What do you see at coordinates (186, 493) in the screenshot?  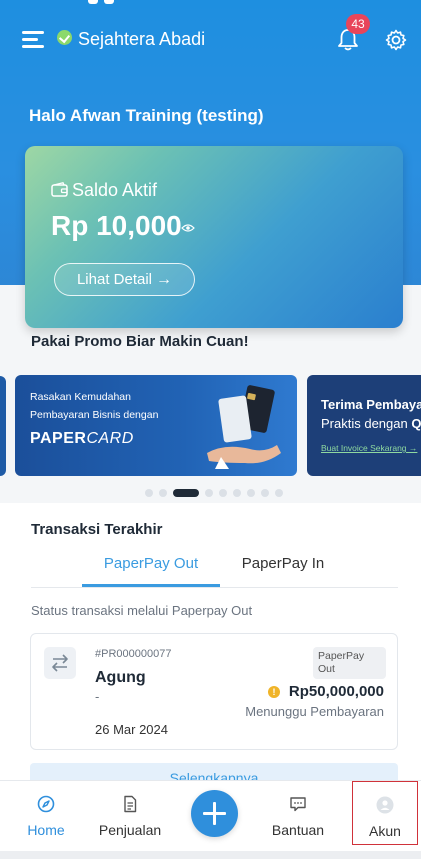 I see `carousel-dot-active` at bounding box center [186, 493].